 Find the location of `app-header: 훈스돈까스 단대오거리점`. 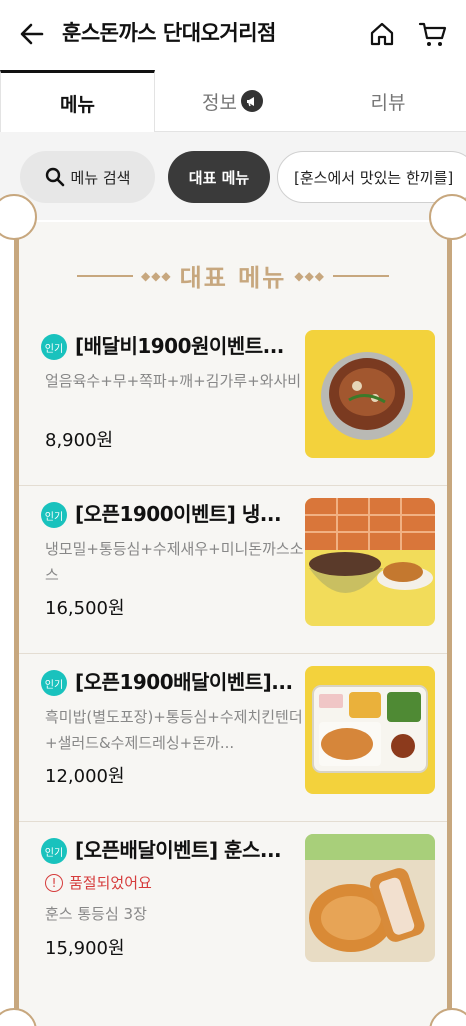

app-header: 훈스돈까스 단대오거리점 is located at coordinates (233, 34).